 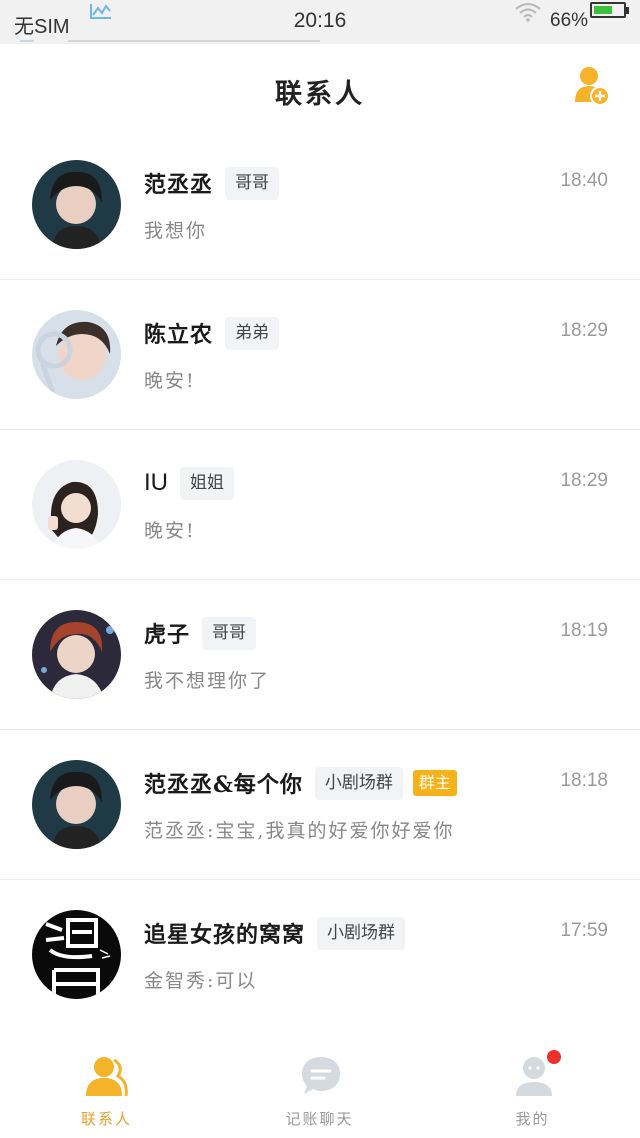 What do you see at coordinates (320, 94) in the screenshot?
I see `page-title: 联系人` at bounding box center [320, 94].